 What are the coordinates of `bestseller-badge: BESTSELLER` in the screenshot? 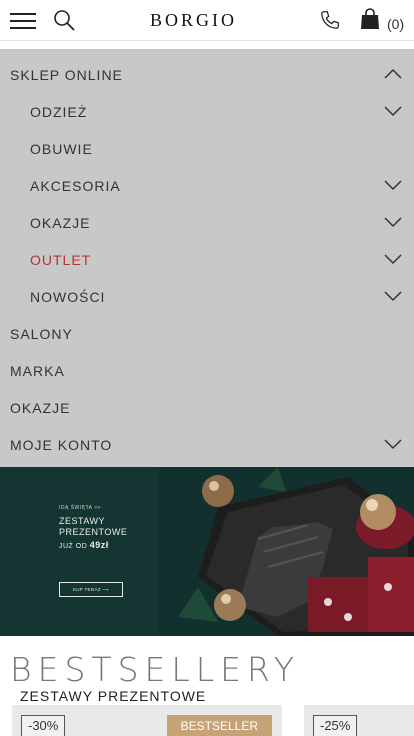 It's located at (219, 725).